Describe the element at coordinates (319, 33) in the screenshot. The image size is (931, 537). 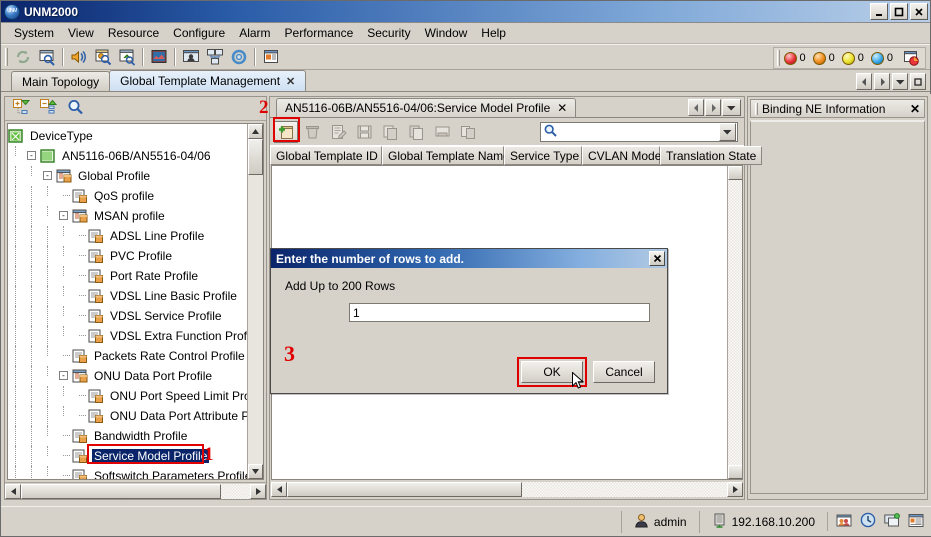
I see `menu-performance: Performance` at that location.